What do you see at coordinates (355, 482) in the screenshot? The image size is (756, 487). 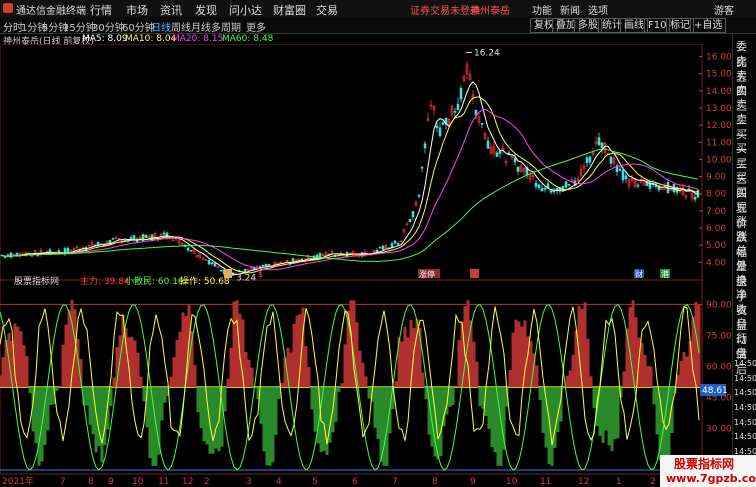 I see `date-tick: 6` at bounding box center [355, 482].